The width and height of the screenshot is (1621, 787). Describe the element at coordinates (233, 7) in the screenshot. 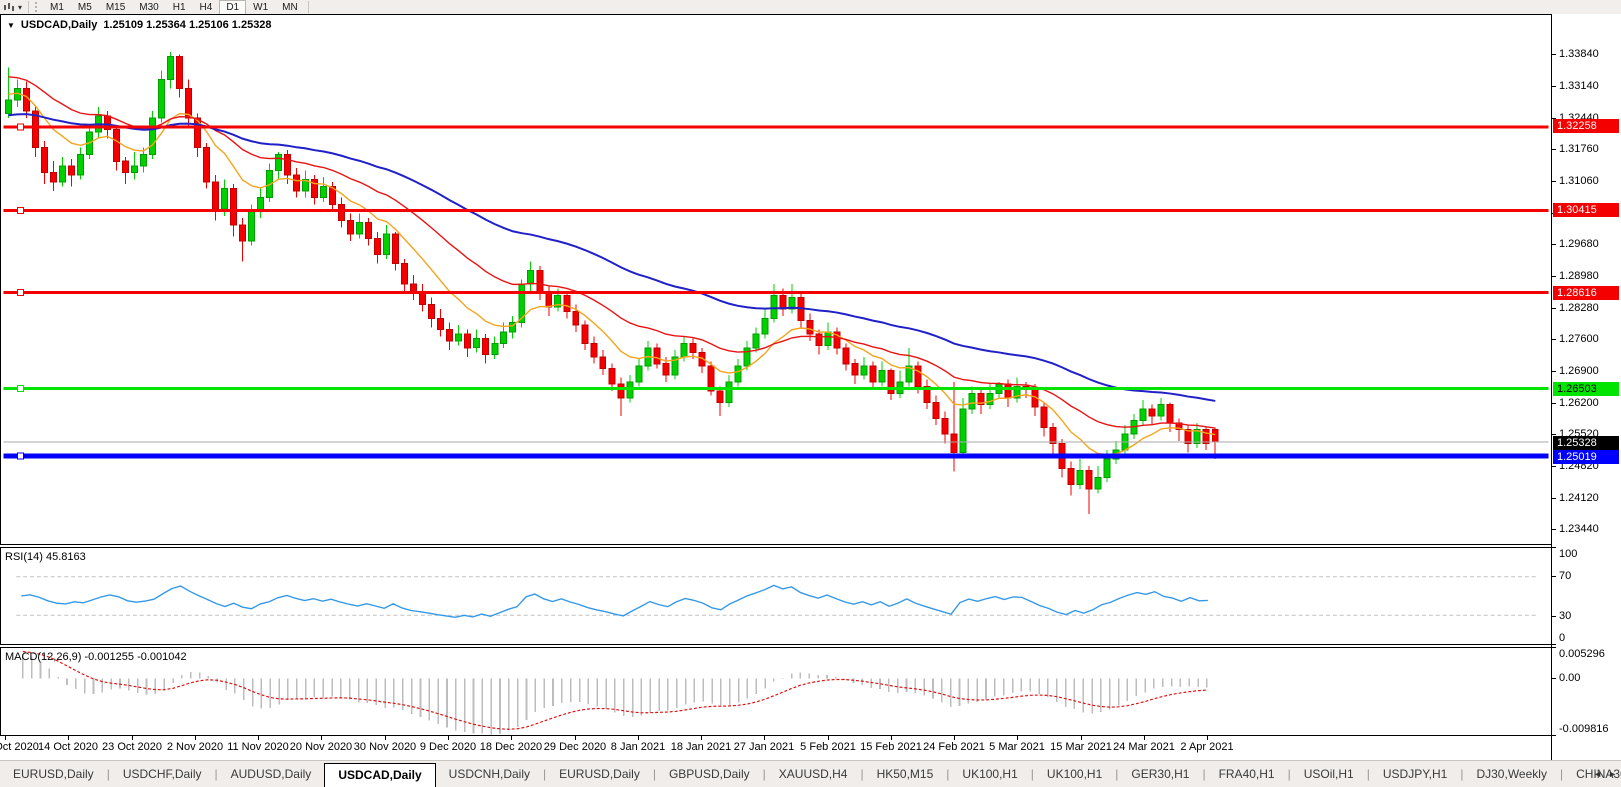

I see `timeframe-d1-button: D1` at that location.